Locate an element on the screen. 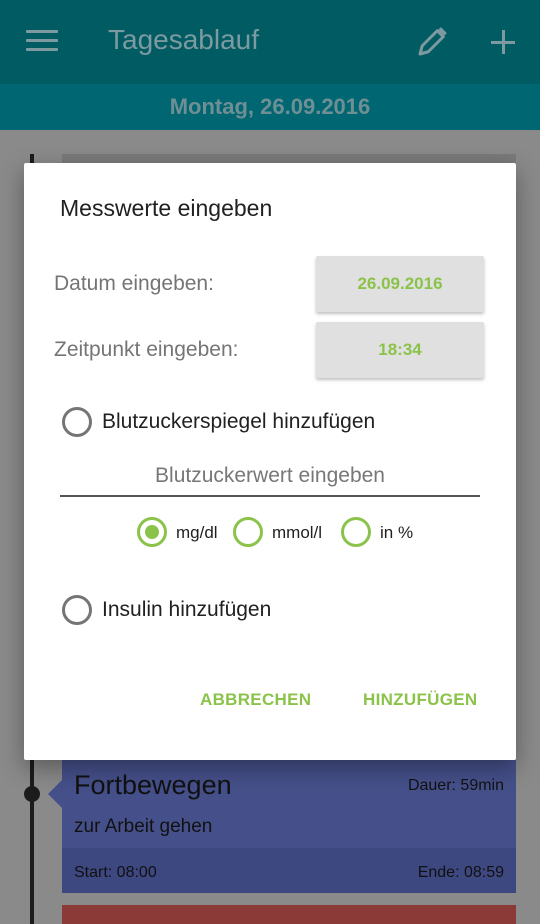 This screenshot has width=540, height=924. next-activity-card-partial is located at coordinates (289, 914).